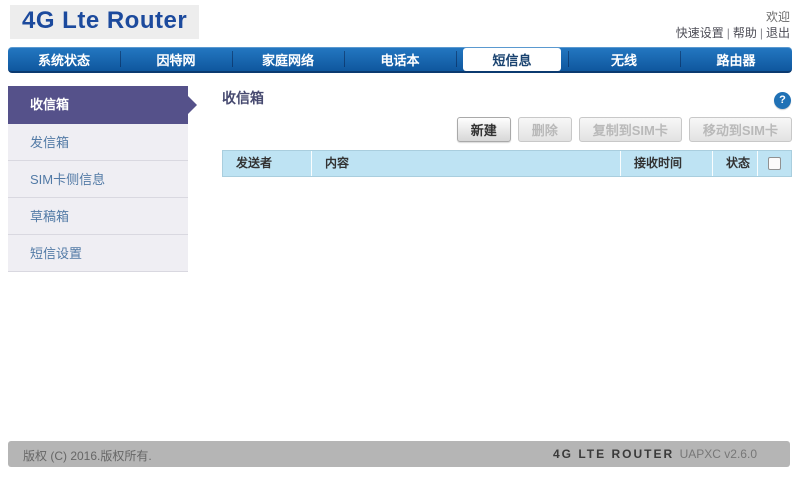 The height and width of the screenshot is (482, 800). Describe the element at coordinates (243, 98) in the screenshot. I see `page-title: 收信箱` at that location.